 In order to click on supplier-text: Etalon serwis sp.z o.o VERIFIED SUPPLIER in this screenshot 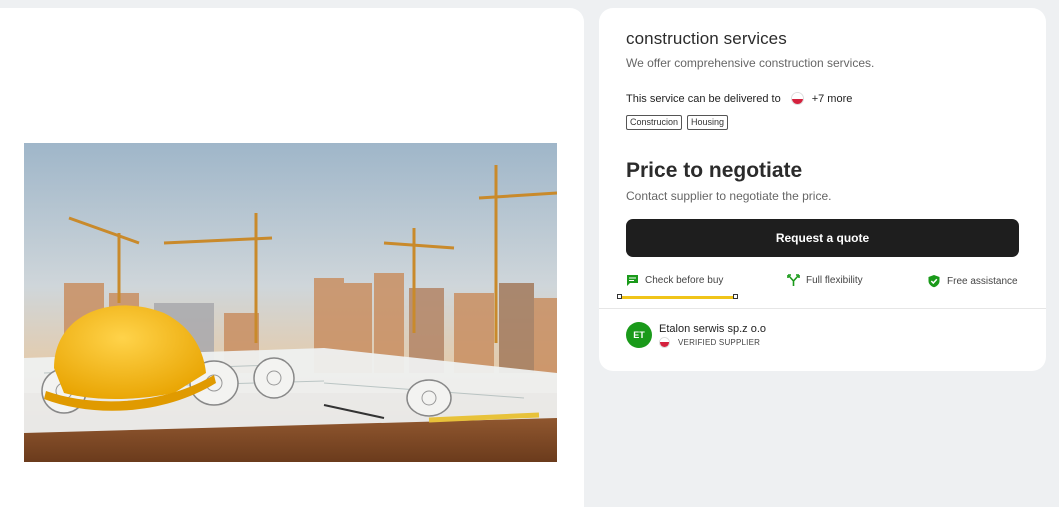, I will do `click(712, 335)`.